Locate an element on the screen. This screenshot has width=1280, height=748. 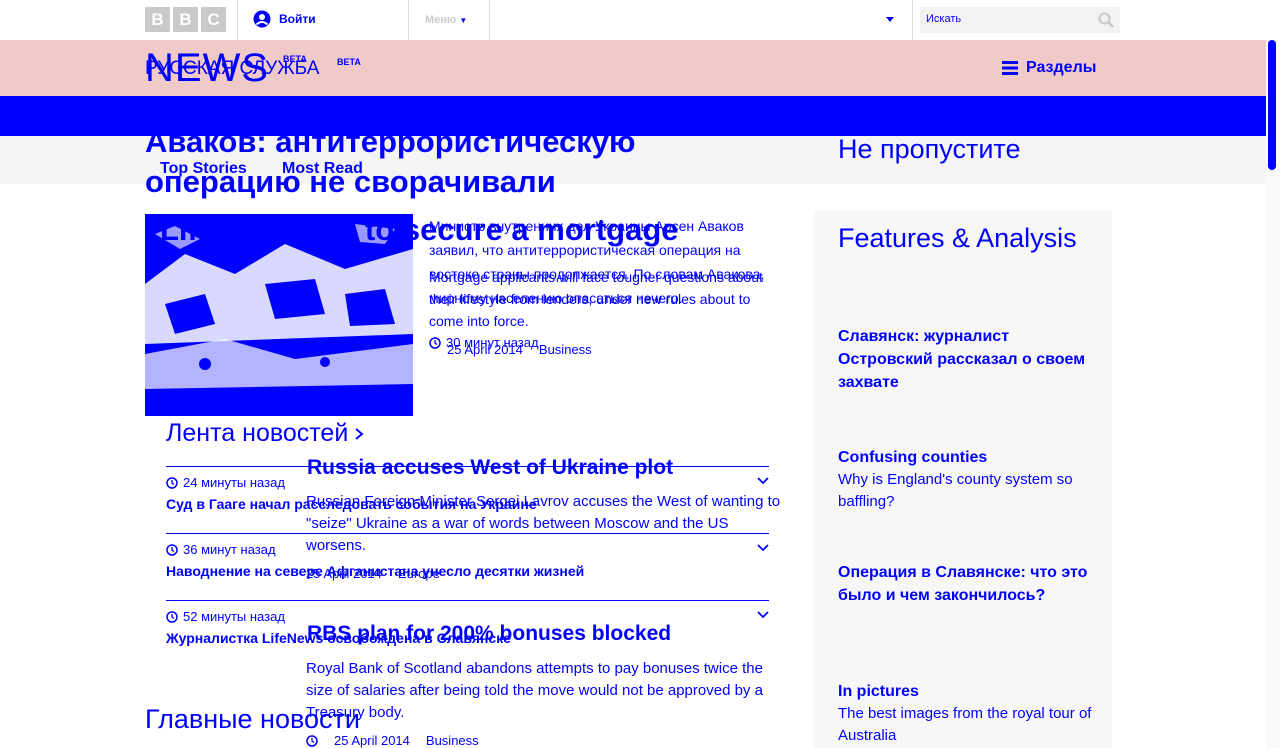
service-name: РУССКАЯ СЛУЖБА is located at coordinates (232, 69).